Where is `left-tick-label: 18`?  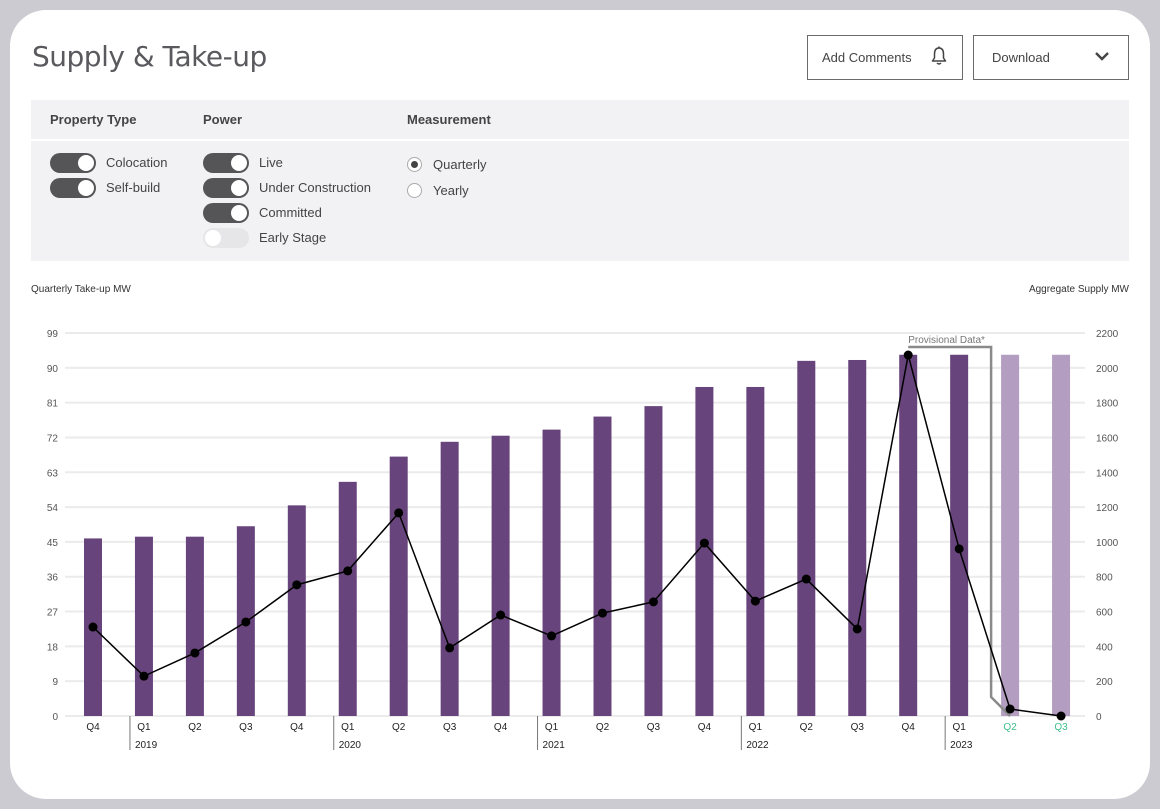
left-tick-label: 18 is located at coordinates (53, 647).